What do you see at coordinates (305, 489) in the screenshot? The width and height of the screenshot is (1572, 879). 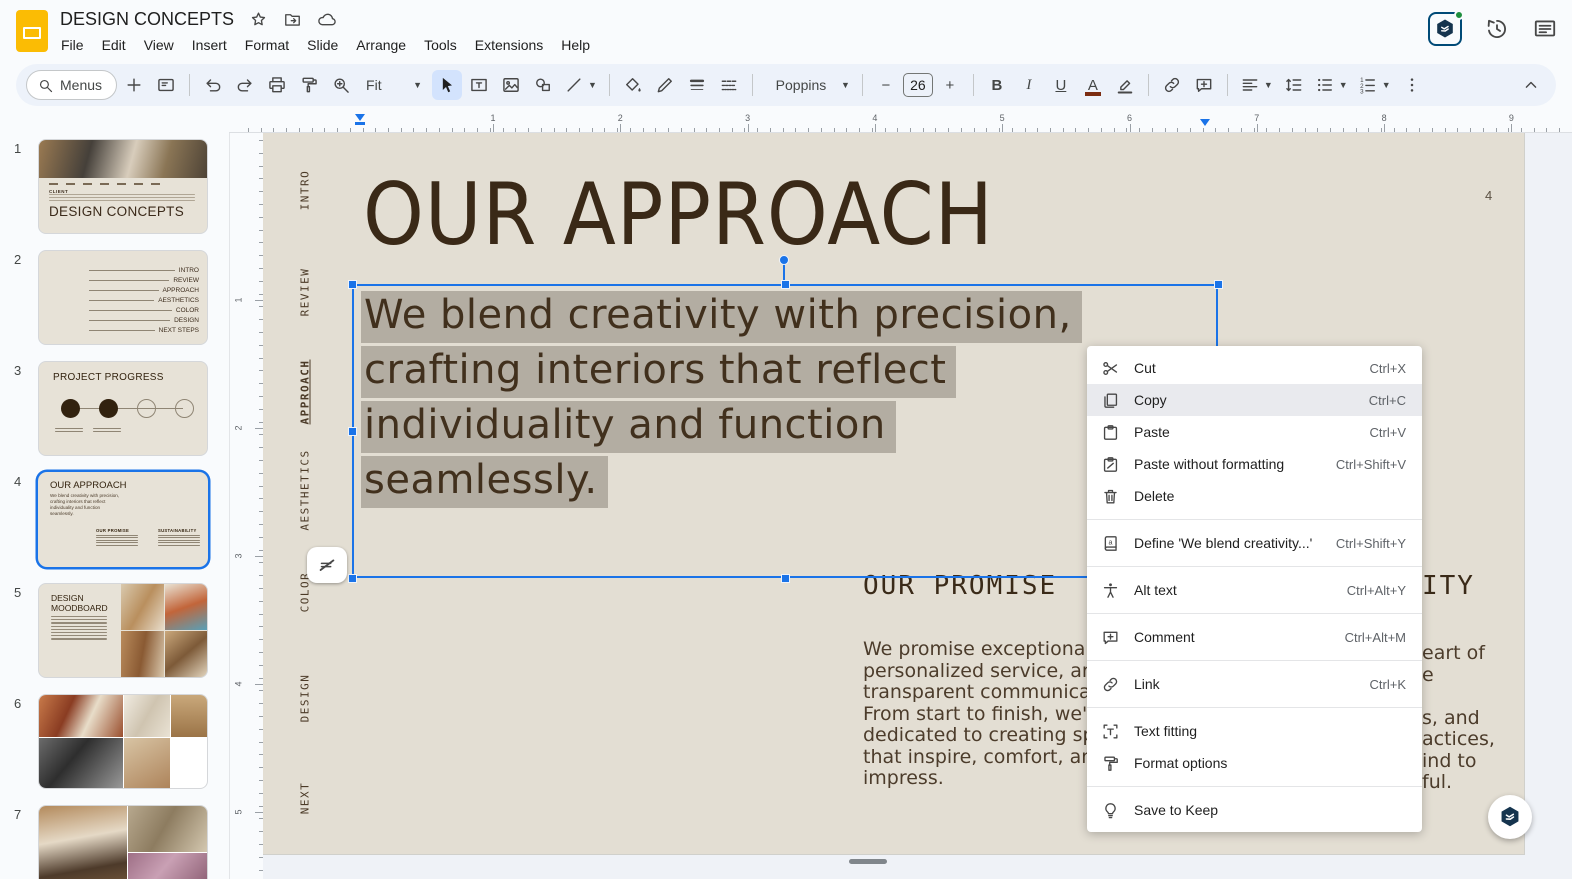 I see `side-nav-aesthetics: AESTHETICS` at bounding box center [305, 489].